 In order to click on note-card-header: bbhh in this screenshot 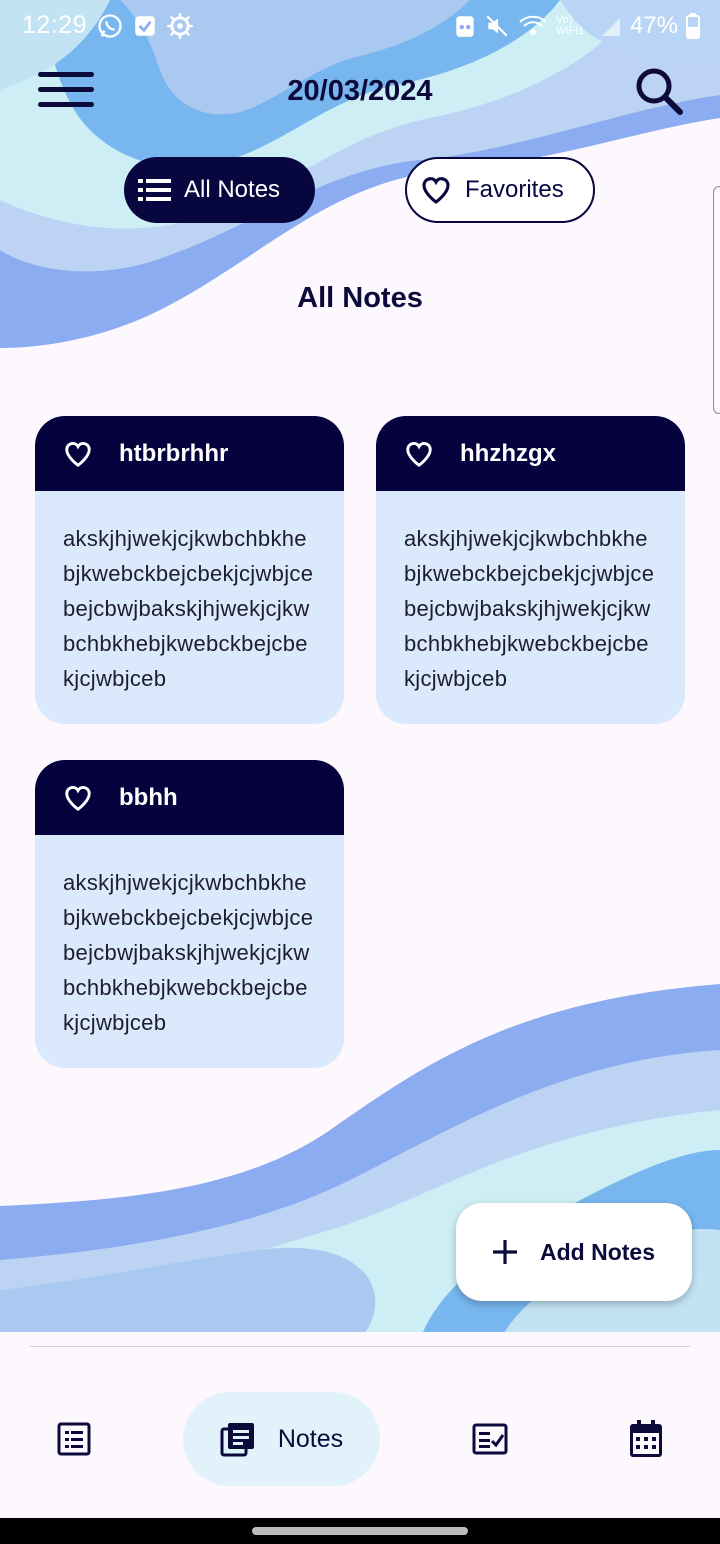, I will do `click(189, 797)`.